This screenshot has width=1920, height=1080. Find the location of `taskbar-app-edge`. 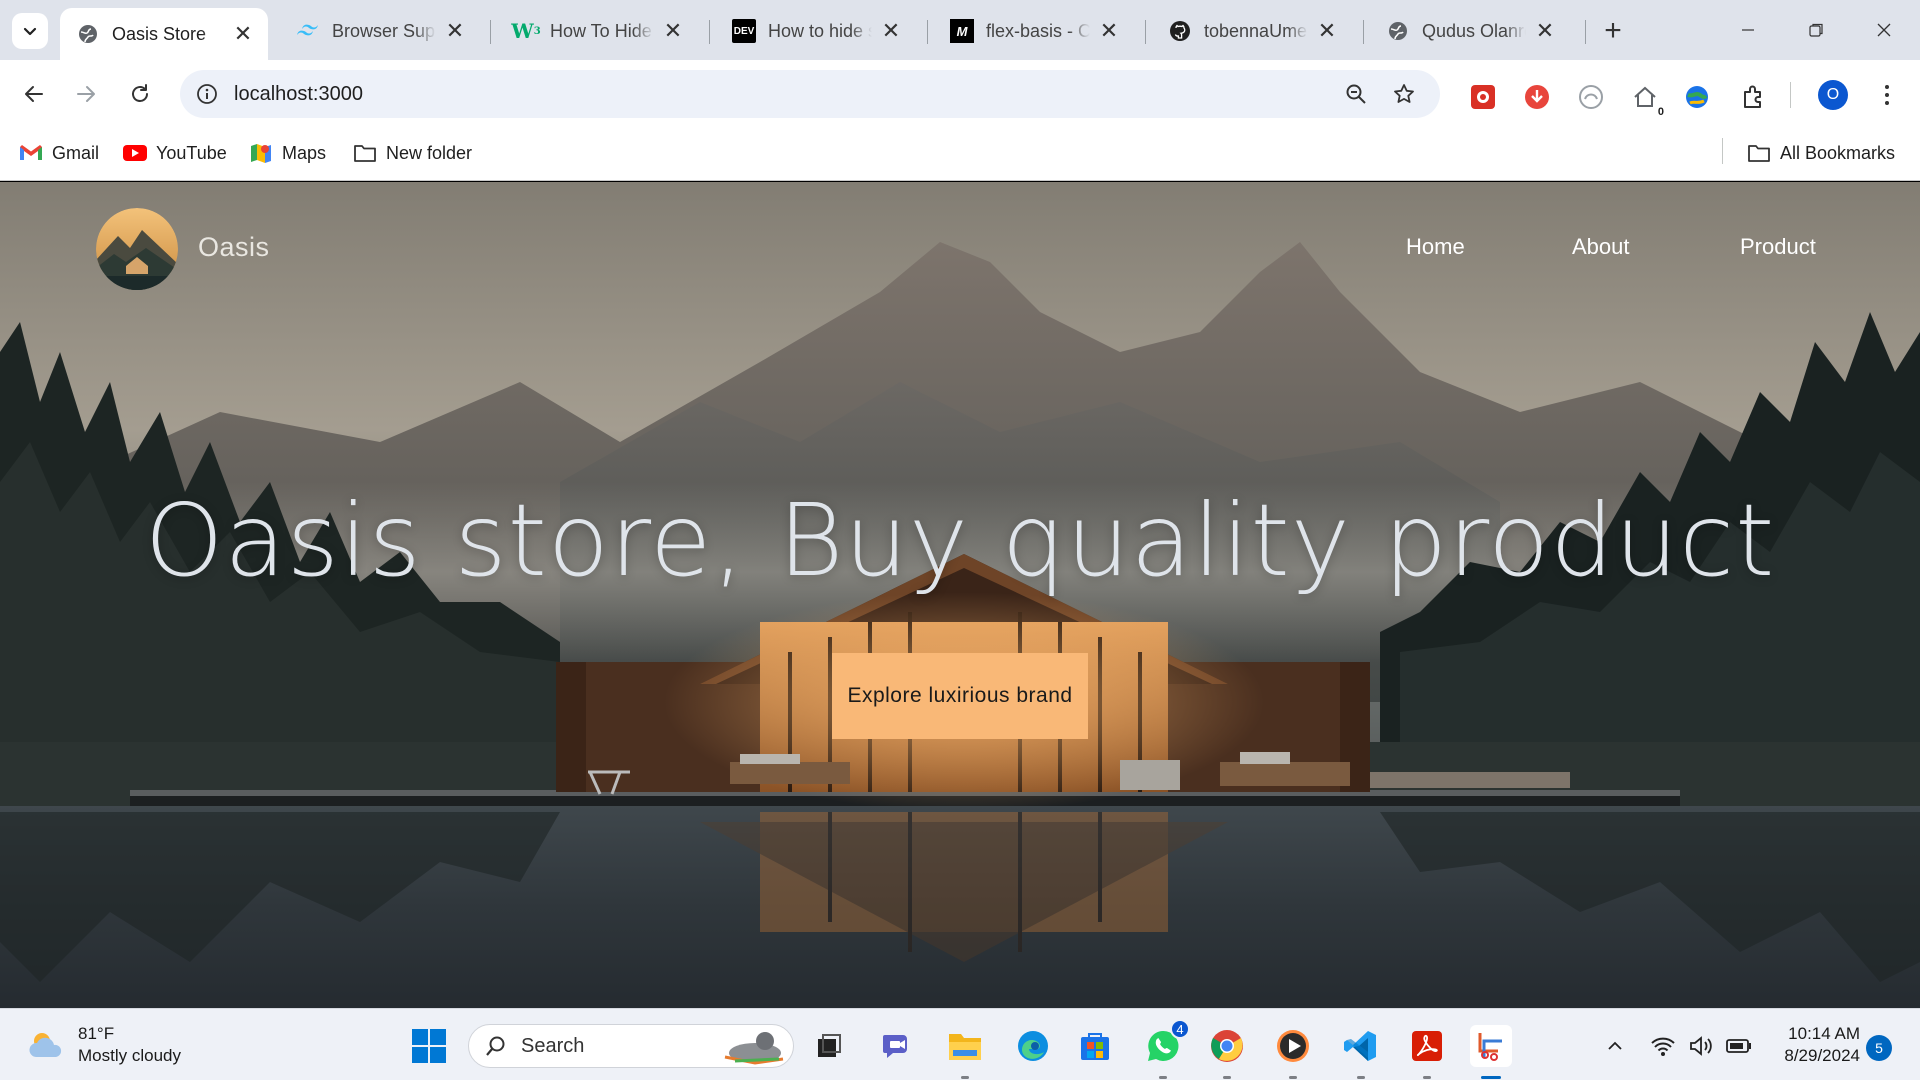

taskbar-app-edge is located at coordinates (1033, 1046).